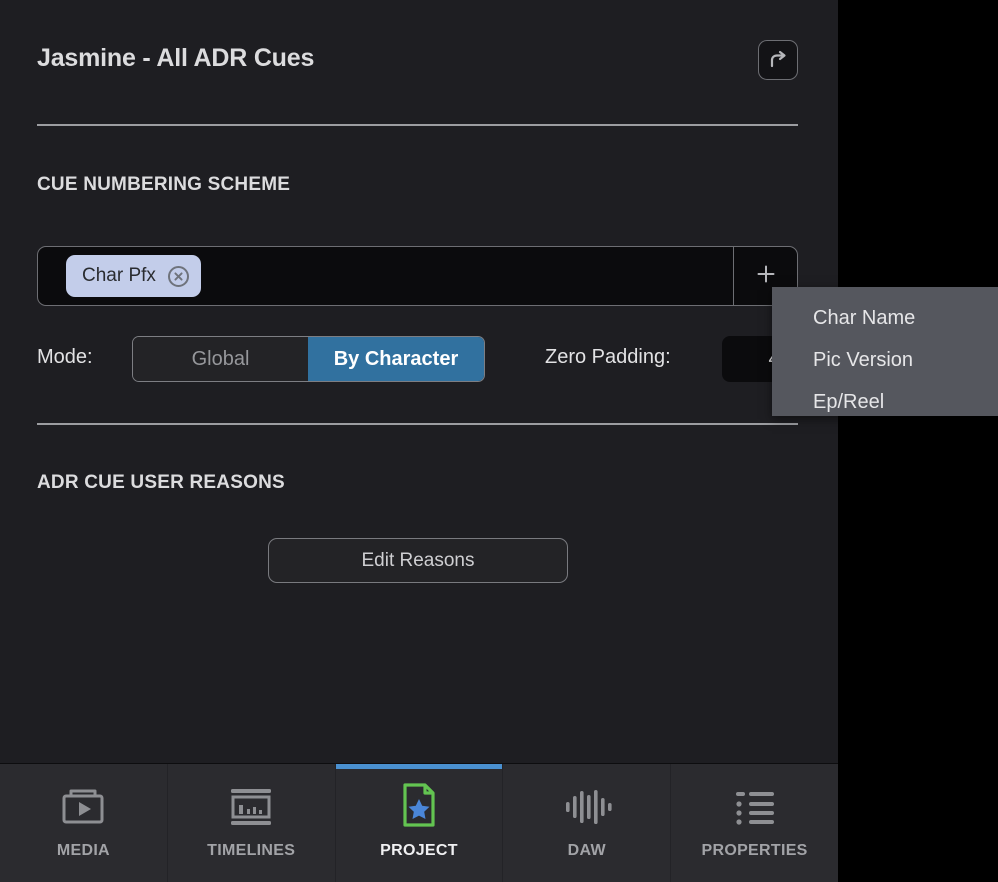 The image size is (998, 882). I want to click on cue-token-field: Char Pfx, so click(417, 276).